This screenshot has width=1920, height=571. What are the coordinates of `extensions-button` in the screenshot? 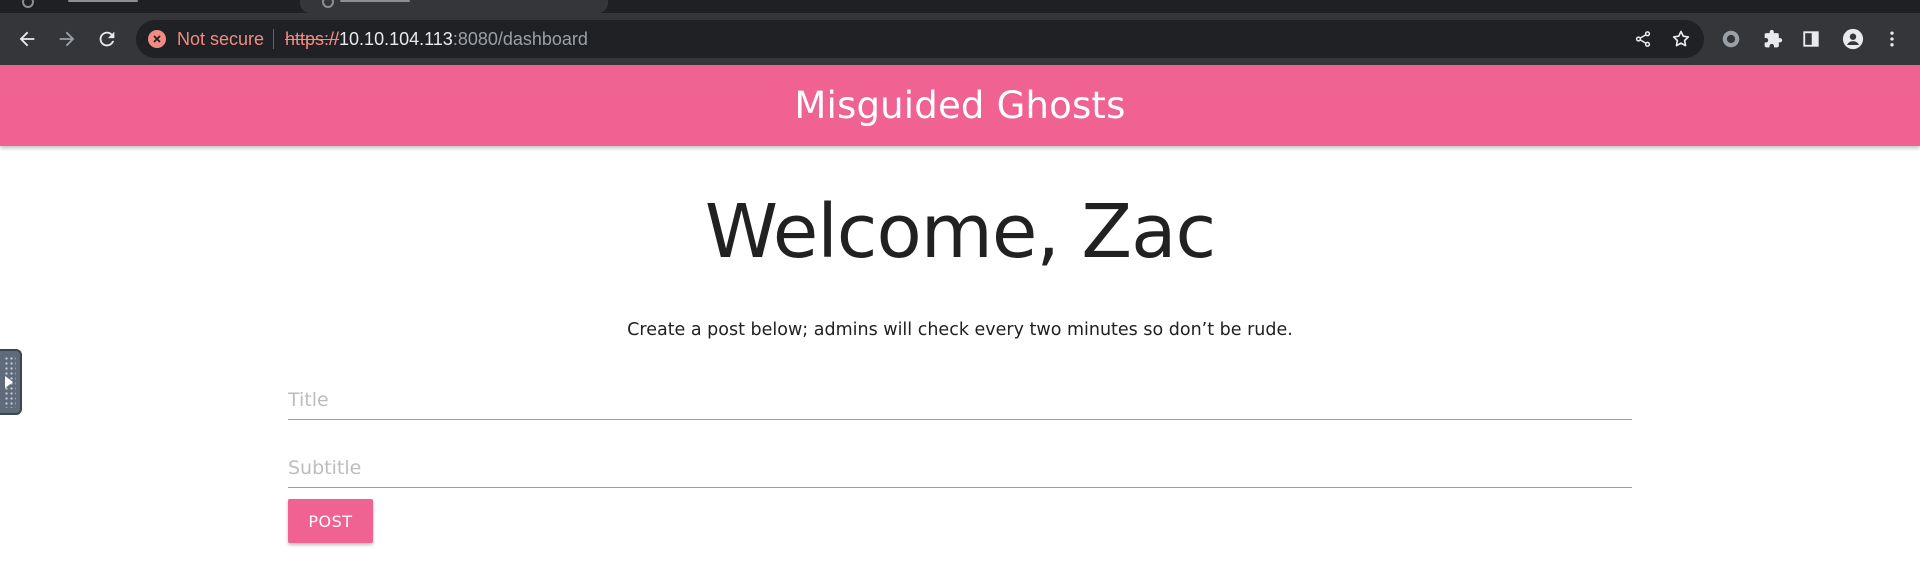 It's located at (1773, 39).